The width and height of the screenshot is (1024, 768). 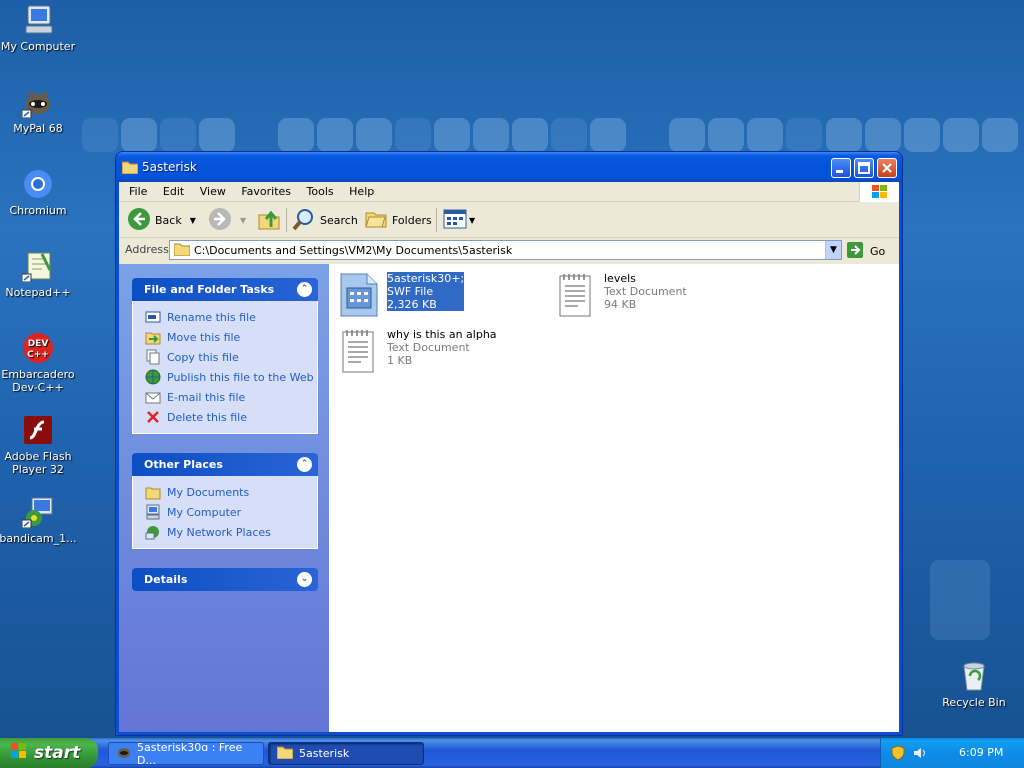 I want to click on mypal-raccoon-icon, so click(x=124, y=753).